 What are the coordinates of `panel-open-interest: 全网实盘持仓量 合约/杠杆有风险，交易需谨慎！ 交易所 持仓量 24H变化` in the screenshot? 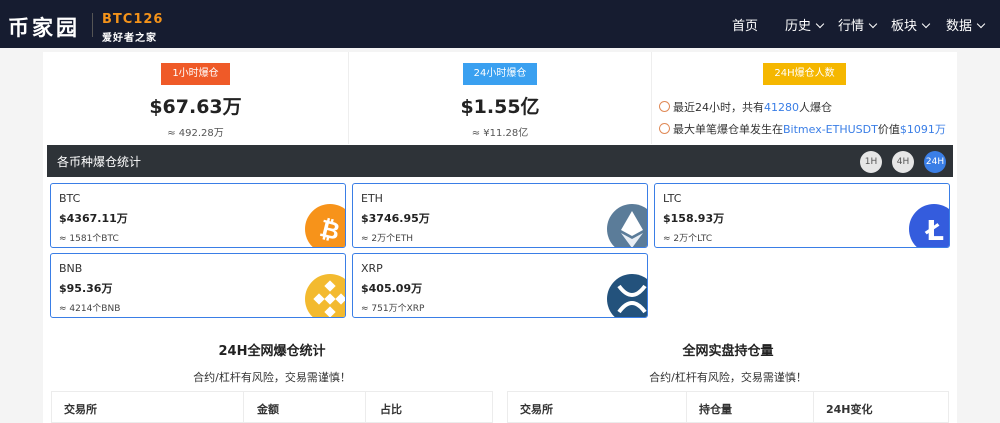 It's located at (728, 376).